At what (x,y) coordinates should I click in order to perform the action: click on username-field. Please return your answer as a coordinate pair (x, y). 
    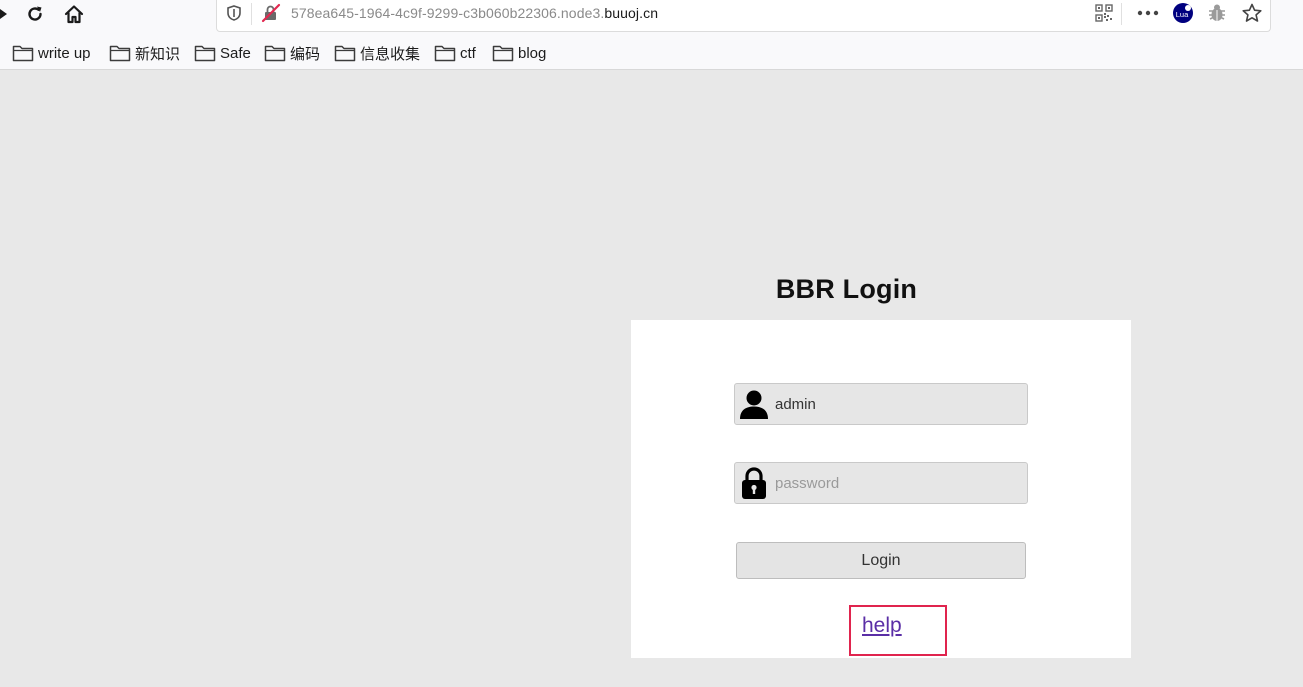
    Looking at the image, I should click on (881, 404).